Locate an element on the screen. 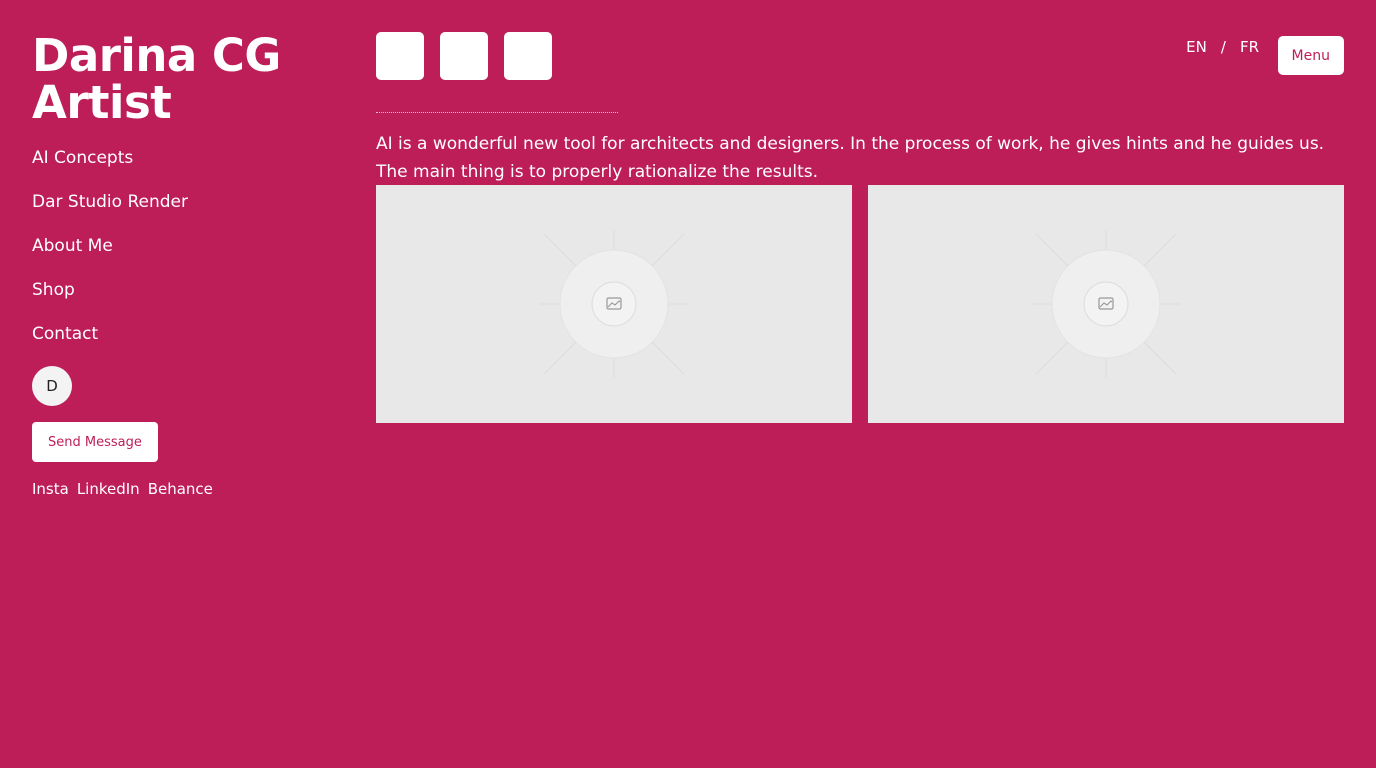 The height and width of the screenshot is (768, 1376). avatar: D is located at coordinates (52, 386).